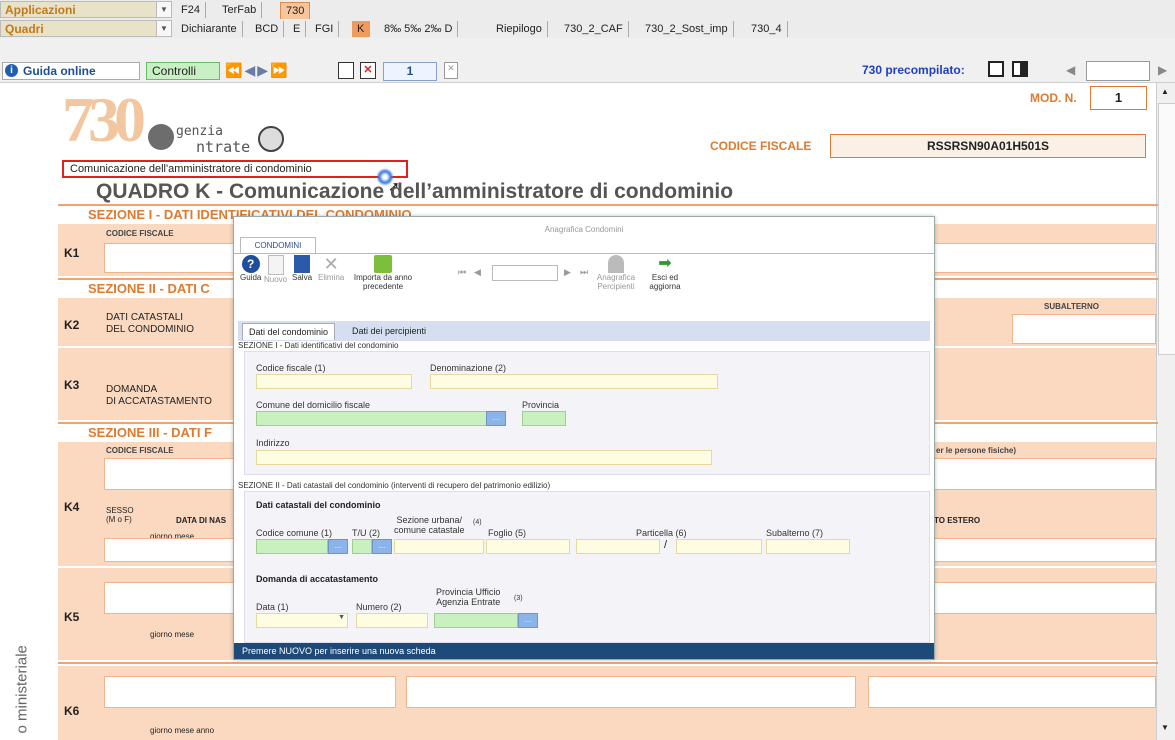  Describe the element at coordinates (528, 546) in the screenshot. I see `foglio-input` at that location.